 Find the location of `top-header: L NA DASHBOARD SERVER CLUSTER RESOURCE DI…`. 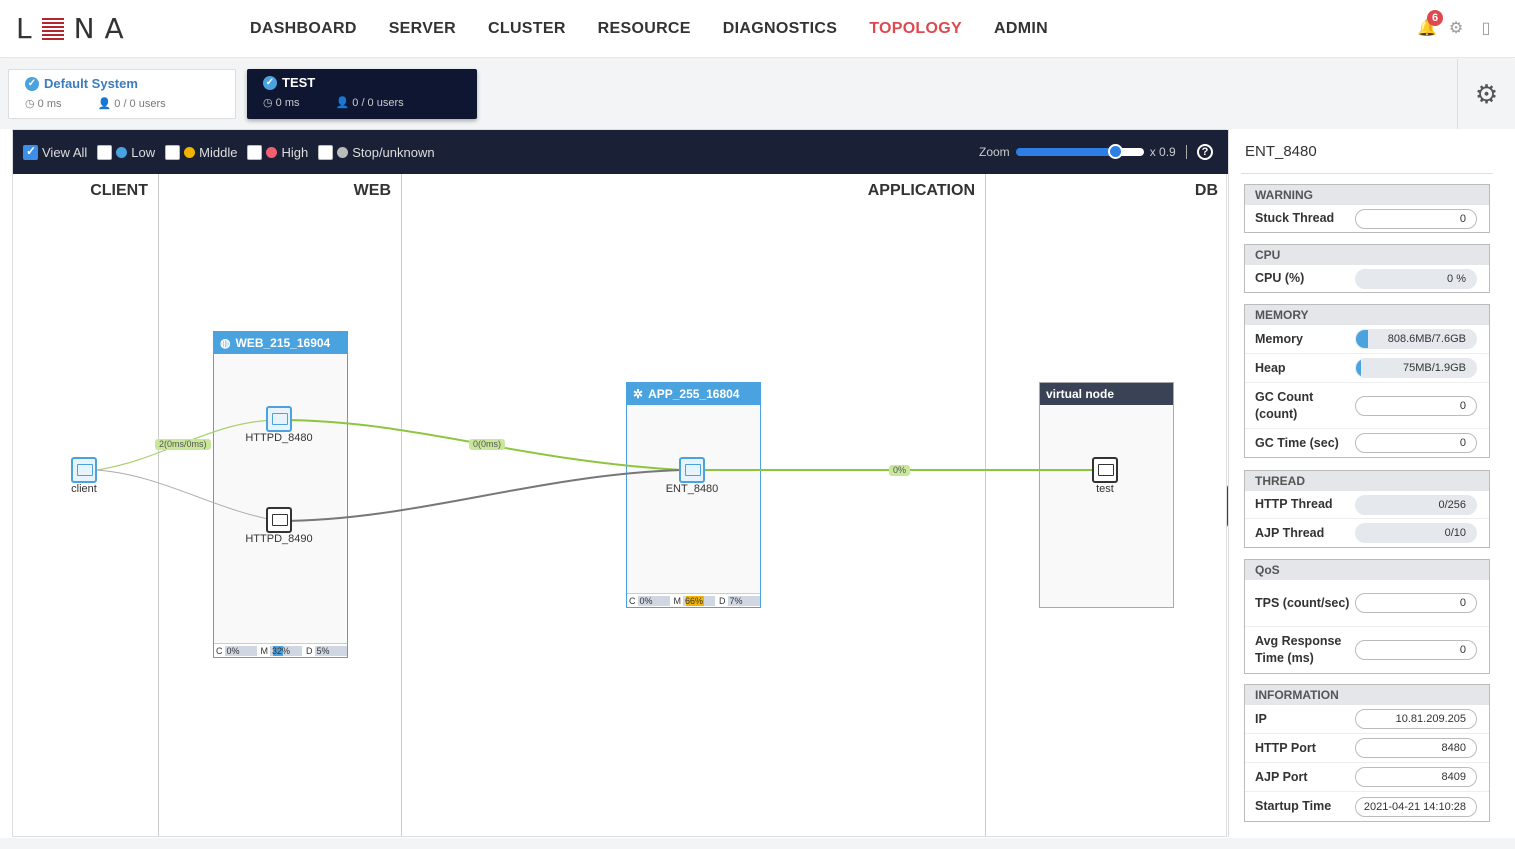

top-header: L NA DASHBOARD SERVER CLUSTER RESOURCE DI… is located at coordinates (757, 29).